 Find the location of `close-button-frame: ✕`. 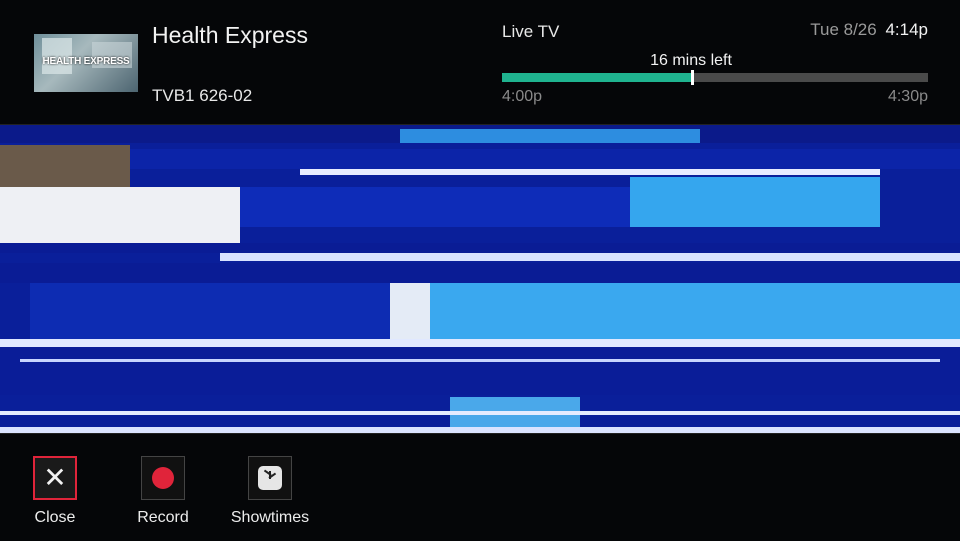

close-button-frame: ✕ is located at coordinates (55, 478).